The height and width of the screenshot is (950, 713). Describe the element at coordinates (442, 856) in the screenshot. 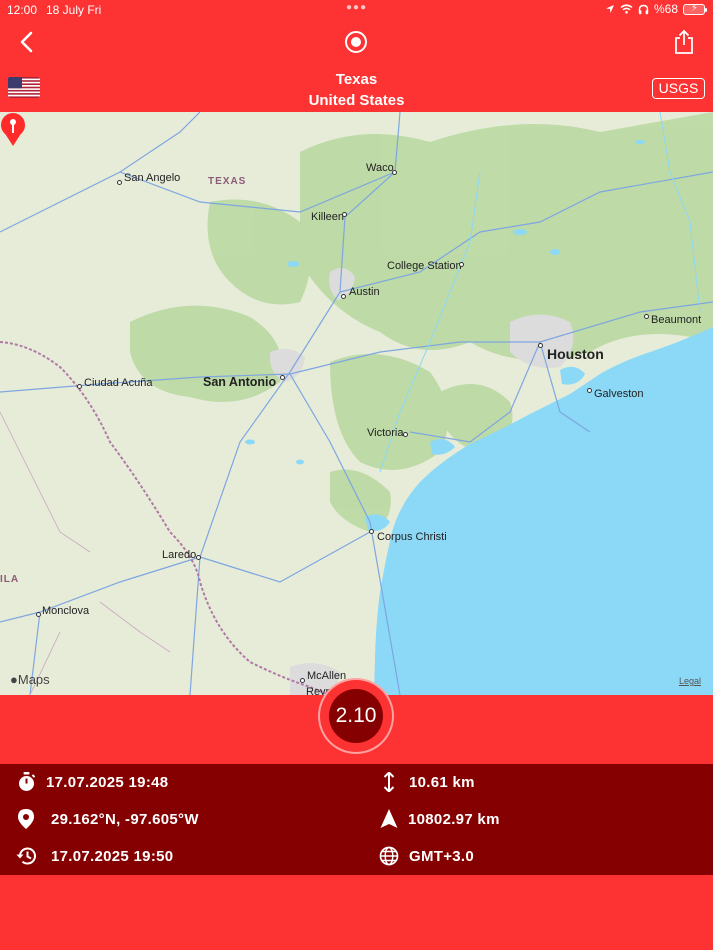

I see `event-timezone: GMT+3.0` at that location.